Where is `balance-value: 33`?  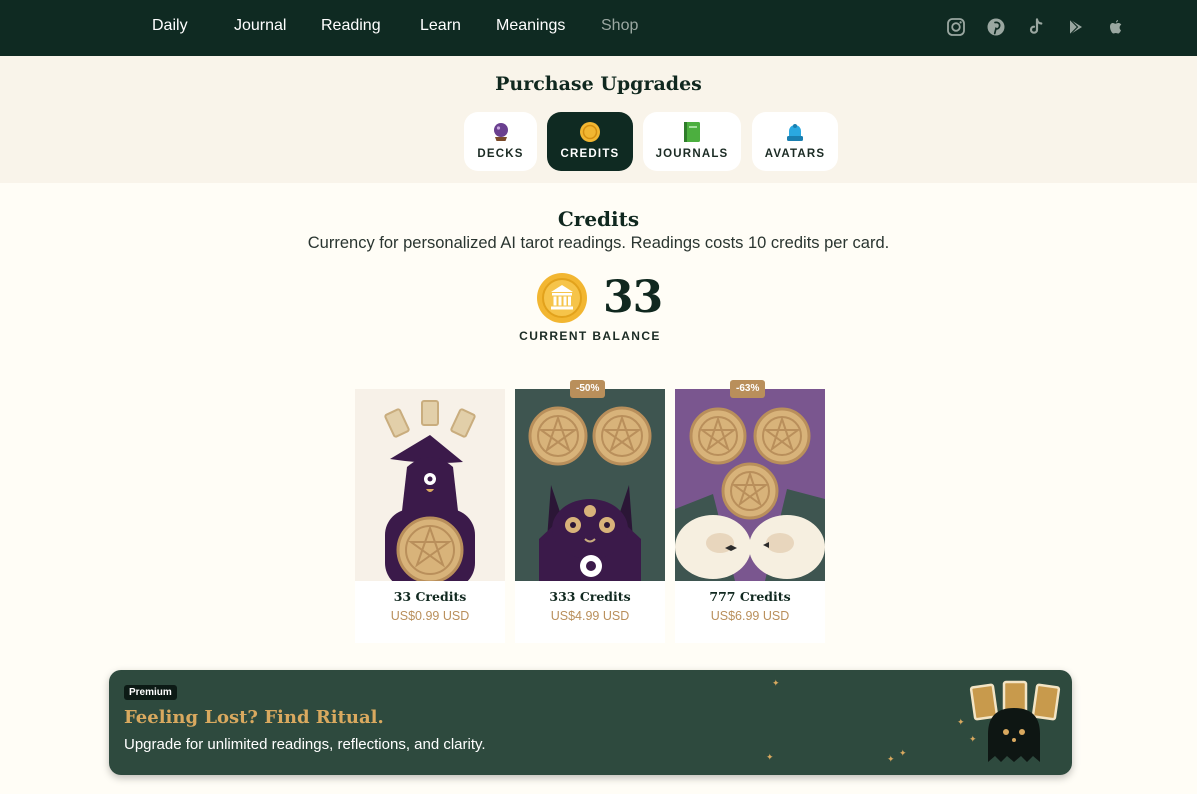 balance-value: 33 is located at coordinates (633, 297).